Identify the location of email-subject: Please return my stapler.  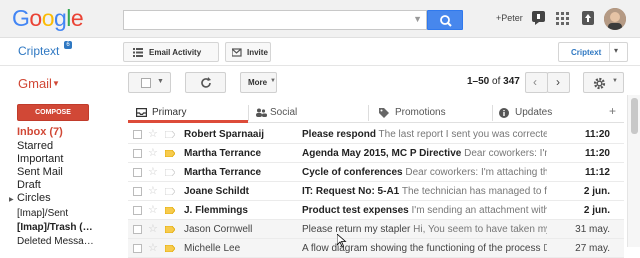
(356, 229).